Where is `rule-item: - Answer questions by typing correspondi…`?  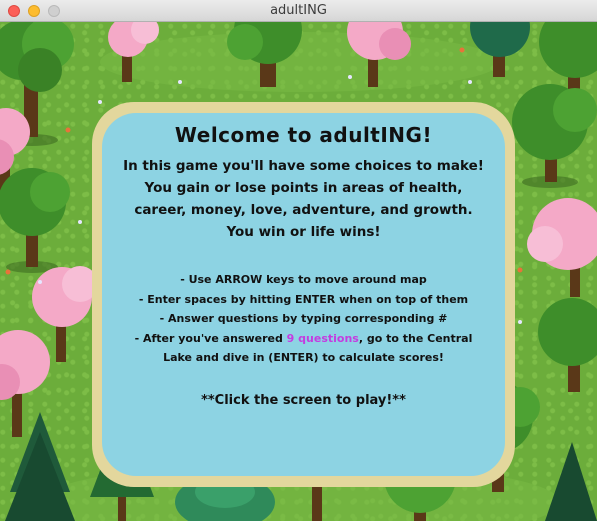
rule-item: - Answer questions by typing correspondi… is located at coordinates (303, 318).